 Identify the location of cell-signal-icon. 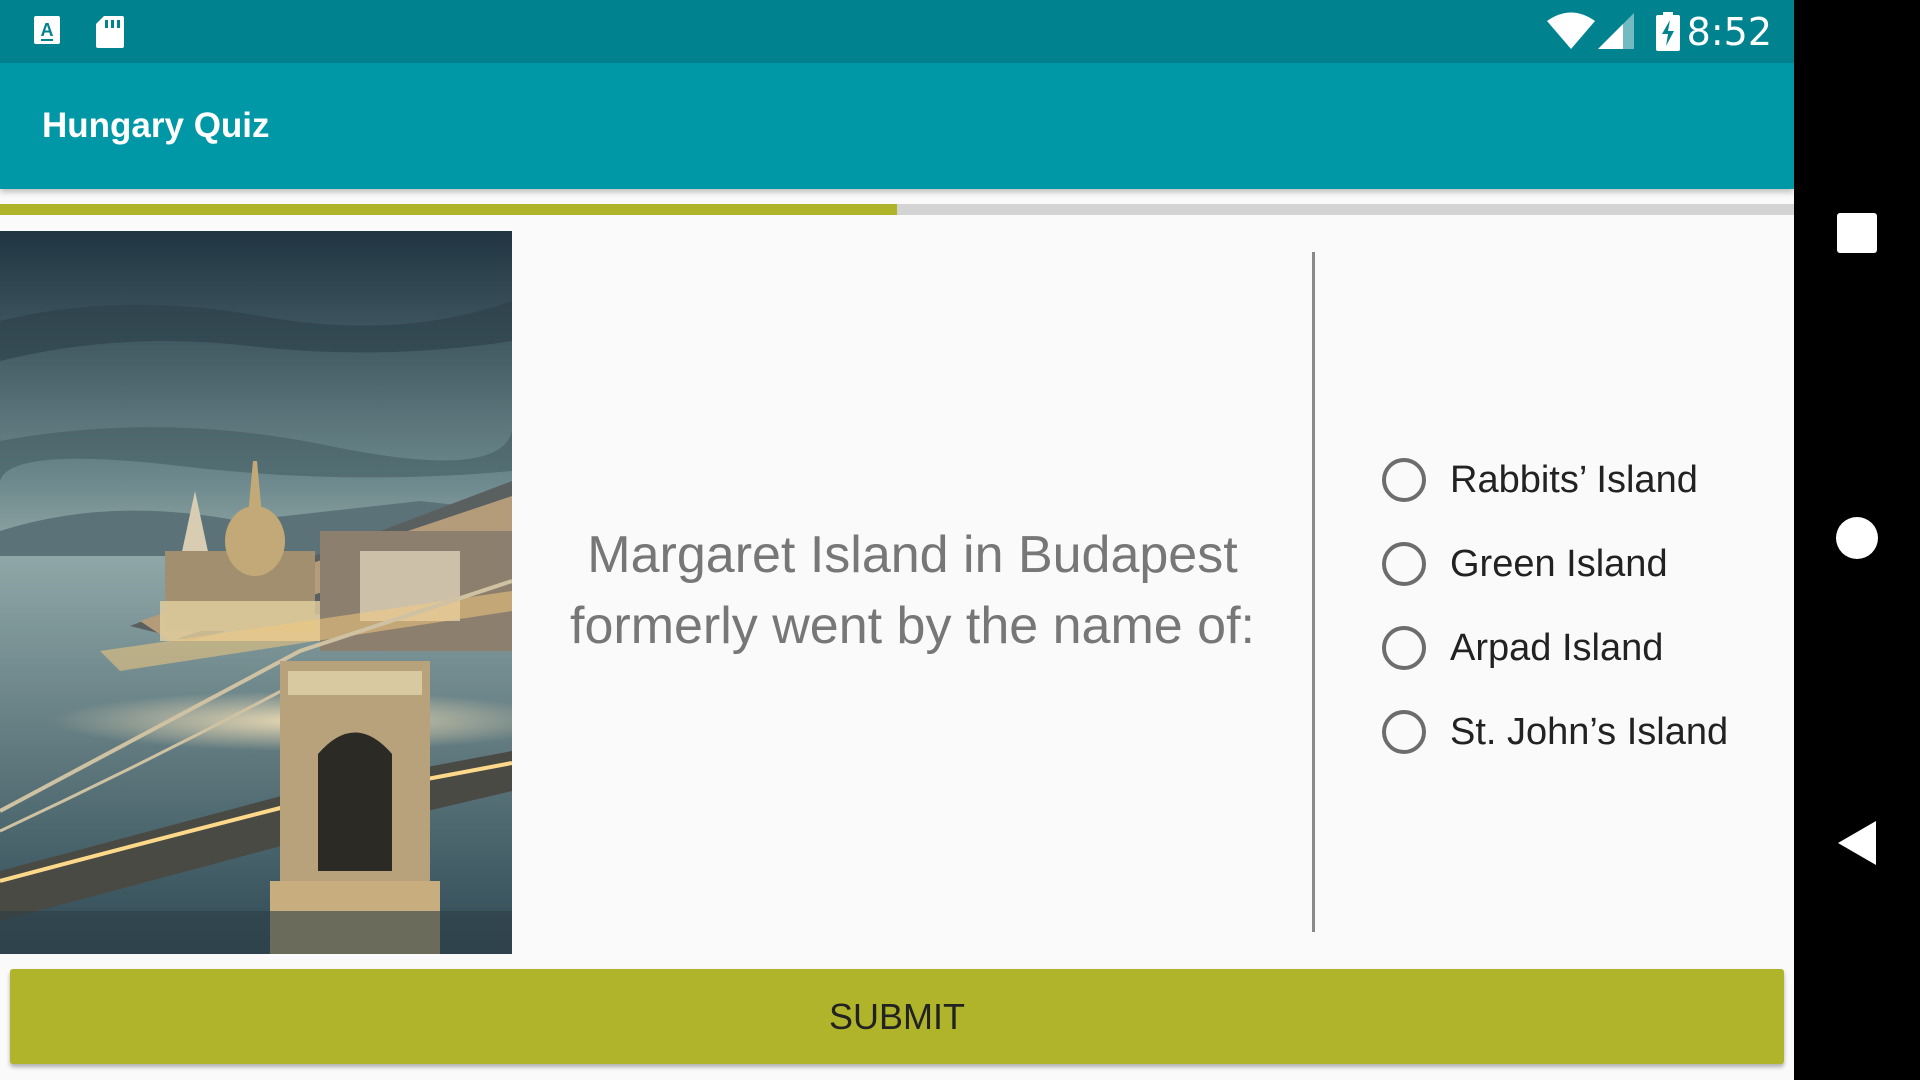
(1616, 33).